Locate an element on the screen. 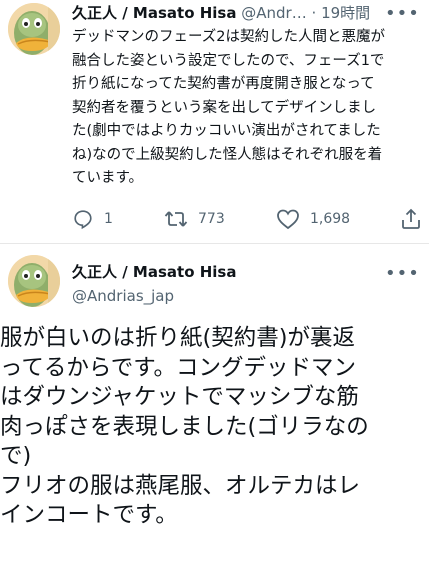 The image size is (429, 571). reply-icon is located at coordinates (83, 220).